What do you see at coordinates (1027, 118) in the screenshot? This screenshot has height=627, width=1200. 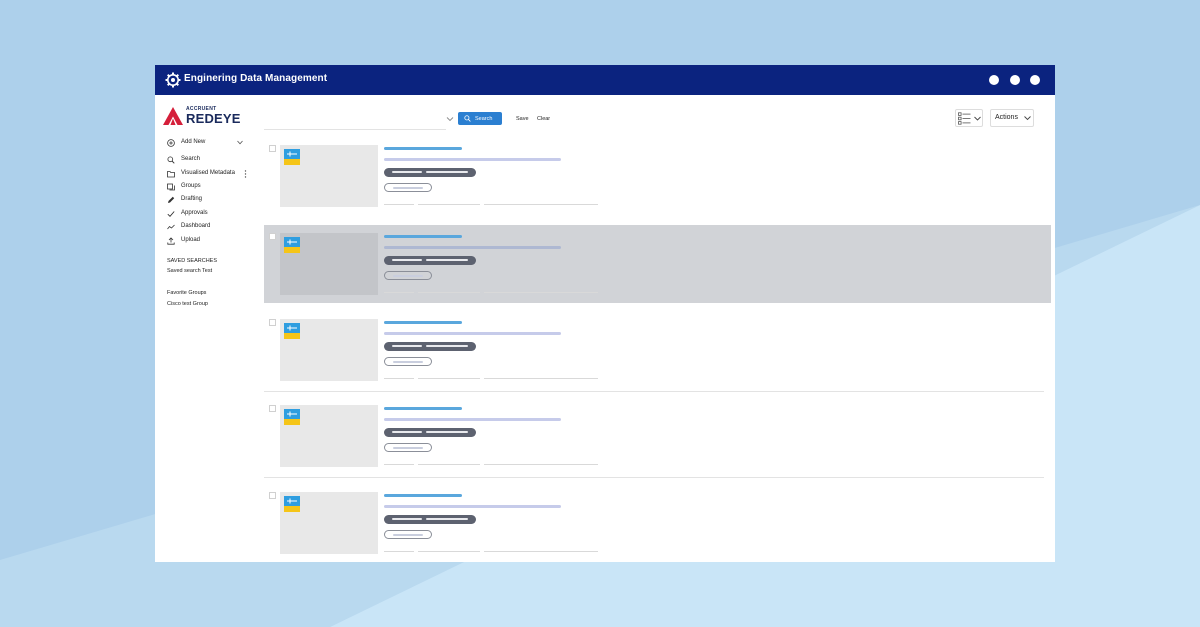 I see `chevron-down-icon` at bounding box center [1027, 118].